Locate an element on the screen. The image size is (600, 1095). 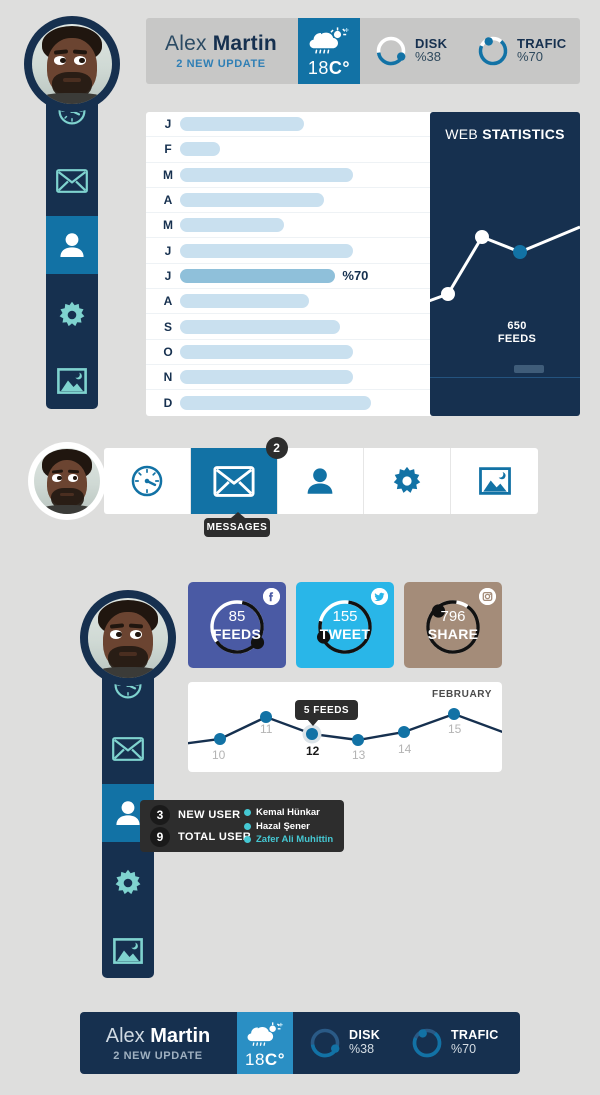
new-user-count: 3 is located at coordinates (160, 815).